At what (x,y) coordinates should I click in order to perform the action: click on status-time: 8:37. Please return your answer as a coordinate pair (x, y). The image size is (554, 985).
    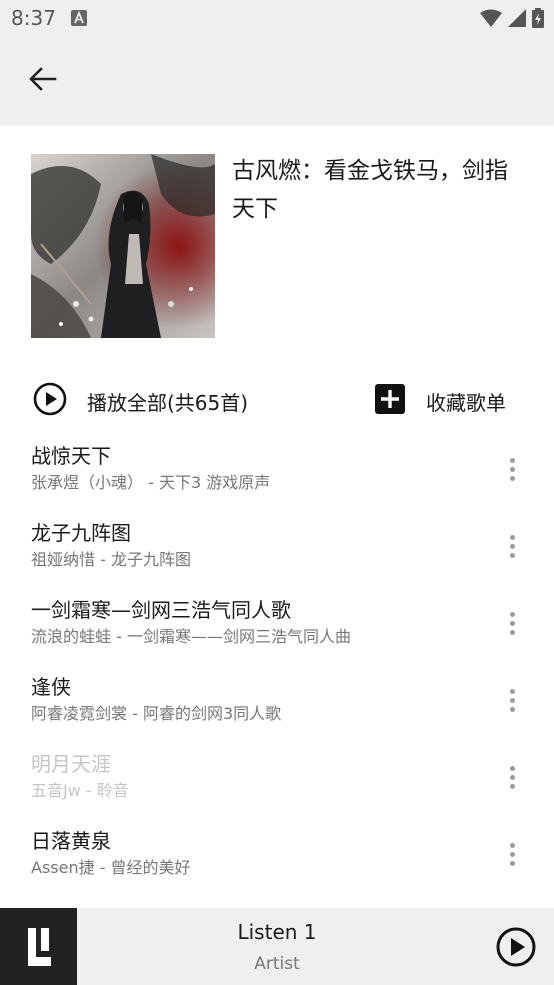
    Looking at the image, I should click on (33, 18).